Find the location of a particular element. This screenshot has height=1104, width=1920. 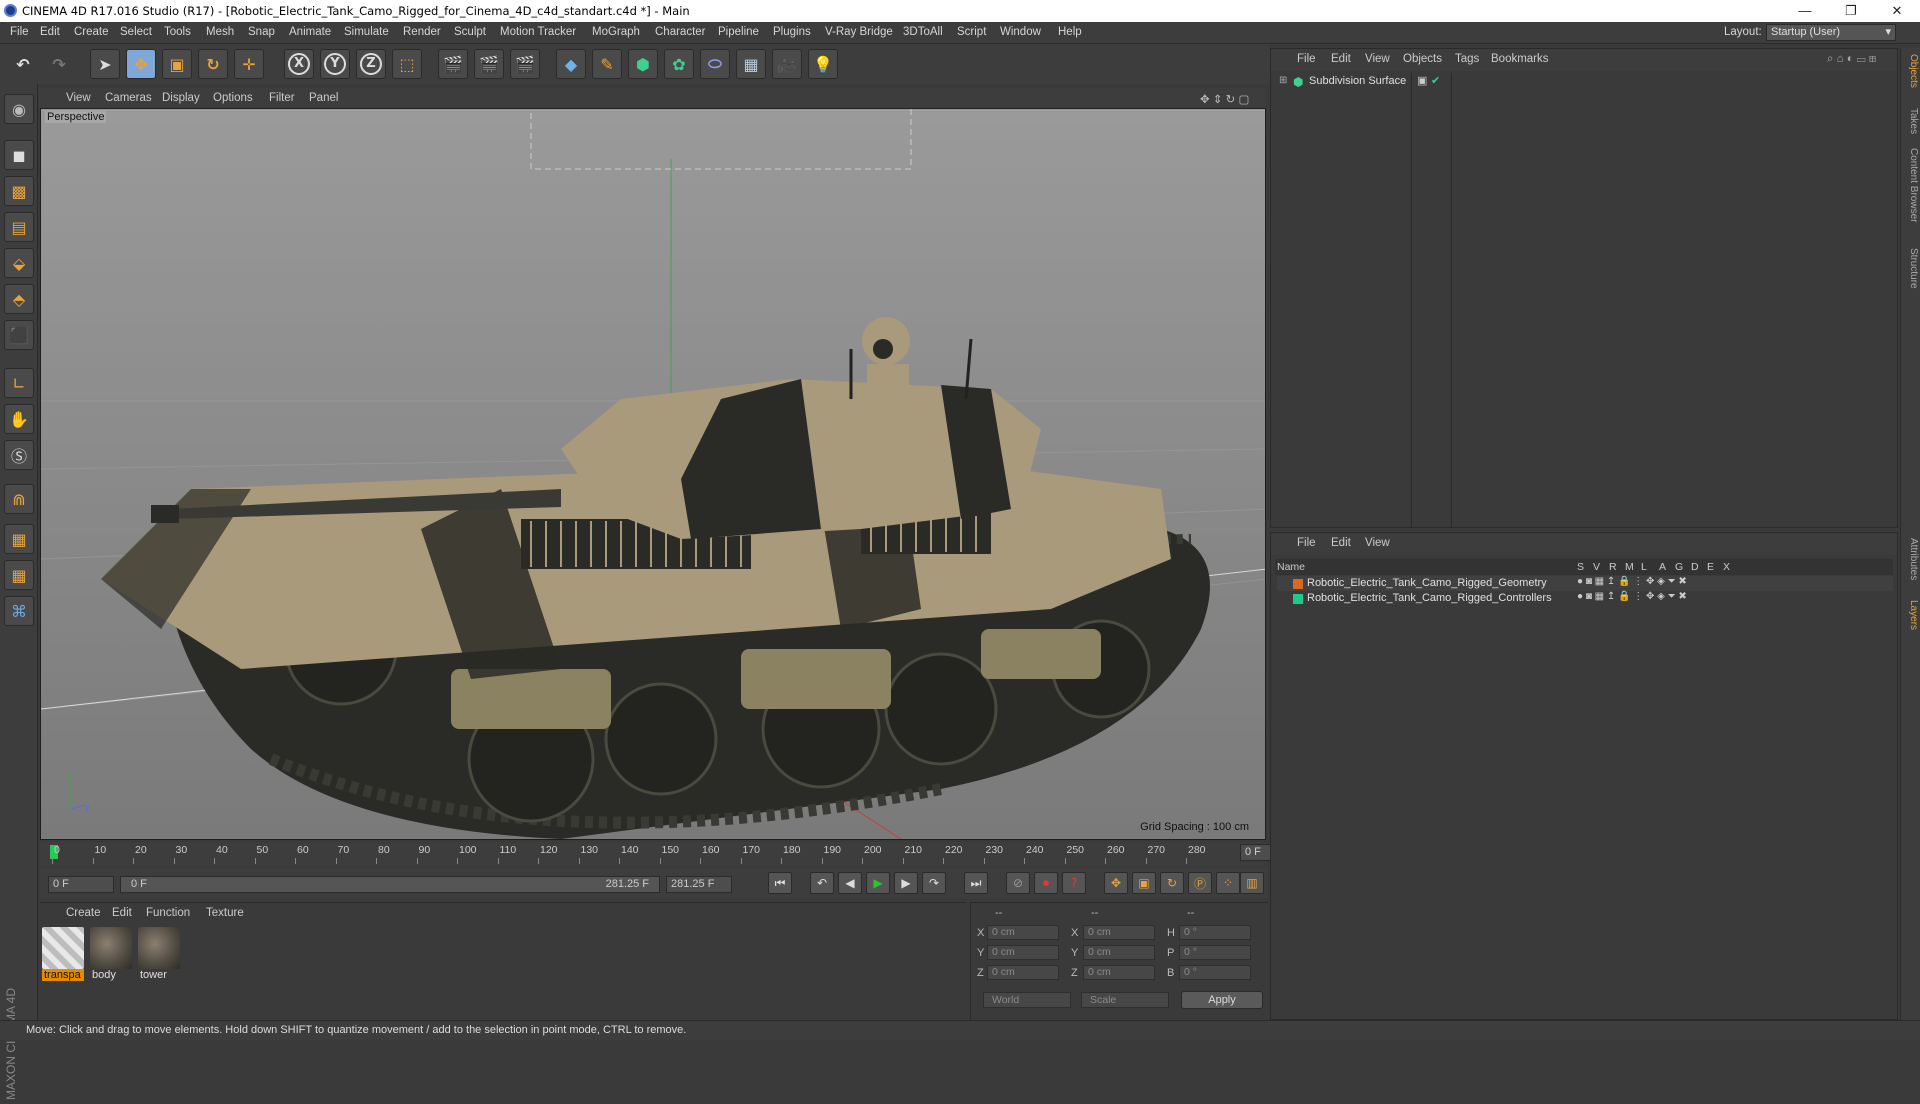

frame-range-slider: 0 F 281.25 F is located at coordinates (390, 884).